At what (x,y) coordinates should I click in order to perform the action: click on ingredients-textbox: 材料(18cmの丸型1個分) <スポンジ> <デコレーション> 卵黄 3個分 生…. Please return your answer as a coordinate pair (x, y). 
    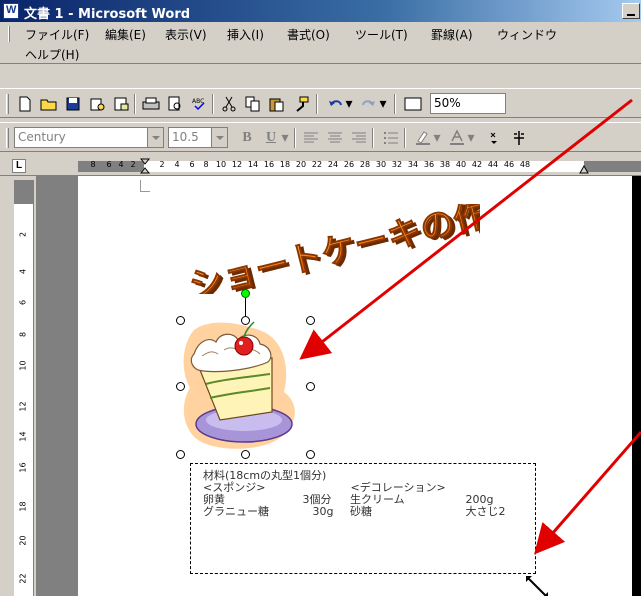
    Looking at the image, I should click on (363, 518).